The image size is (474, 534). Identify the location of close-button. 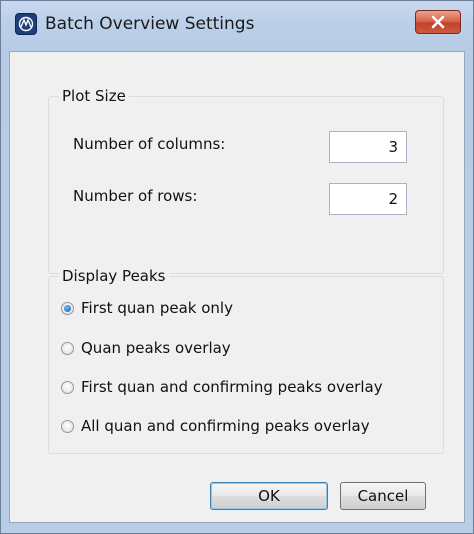
(438, 22).